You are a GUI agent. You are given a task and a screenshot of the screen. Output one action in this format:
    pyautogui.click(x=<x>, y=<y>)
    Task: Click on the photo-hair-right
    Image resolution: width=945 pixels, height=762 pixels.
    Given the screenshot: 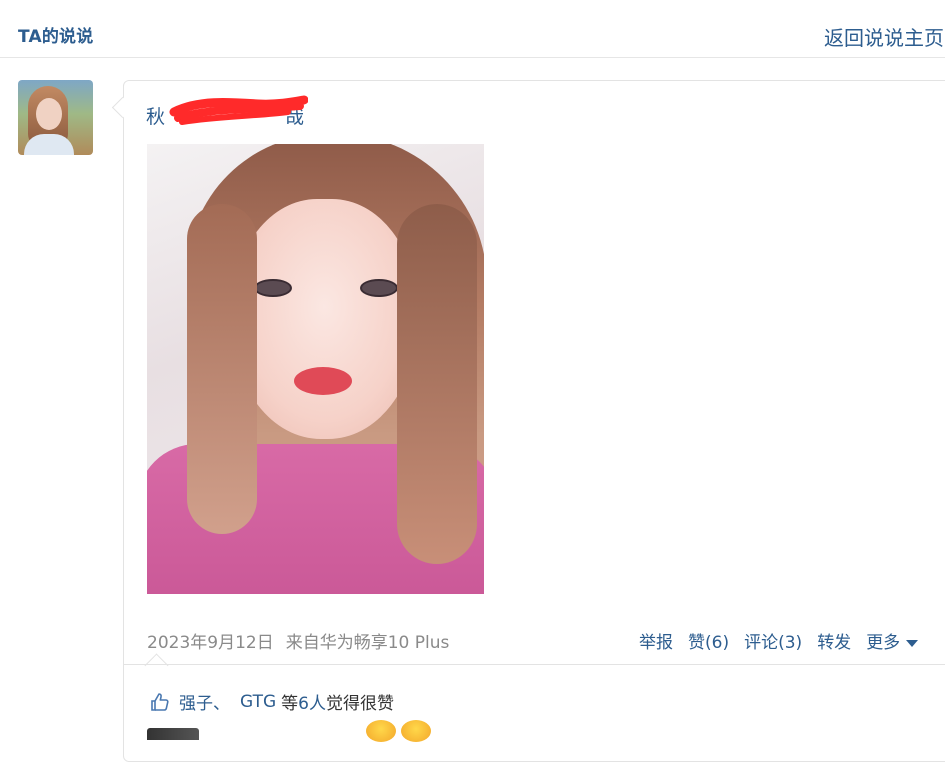 What is the action you would take?
    pyautogui.click(x=437, y=384)
    